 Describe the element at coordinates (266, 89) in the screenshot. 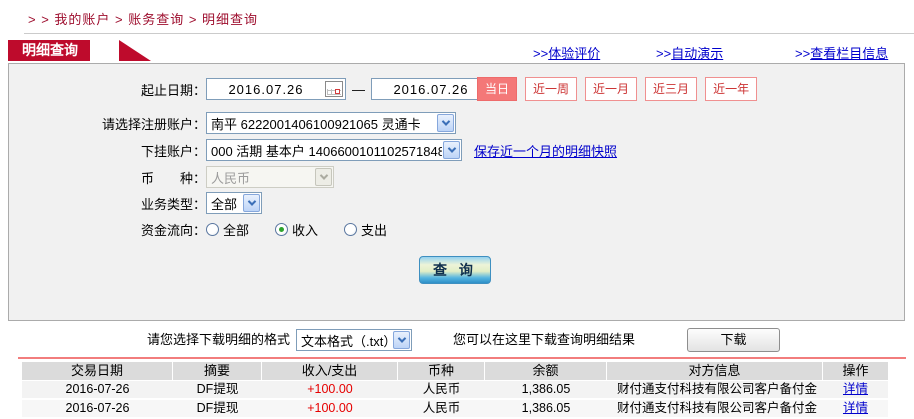

I see `date-from-value: 2016.07.26` at that location.